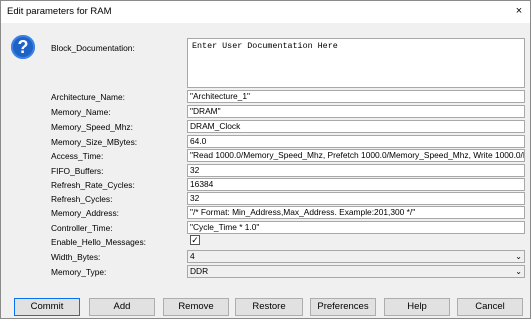 The image size is (531, 319). I want to click on width-bytes-select: 4 ⌄, so click(356, 256).